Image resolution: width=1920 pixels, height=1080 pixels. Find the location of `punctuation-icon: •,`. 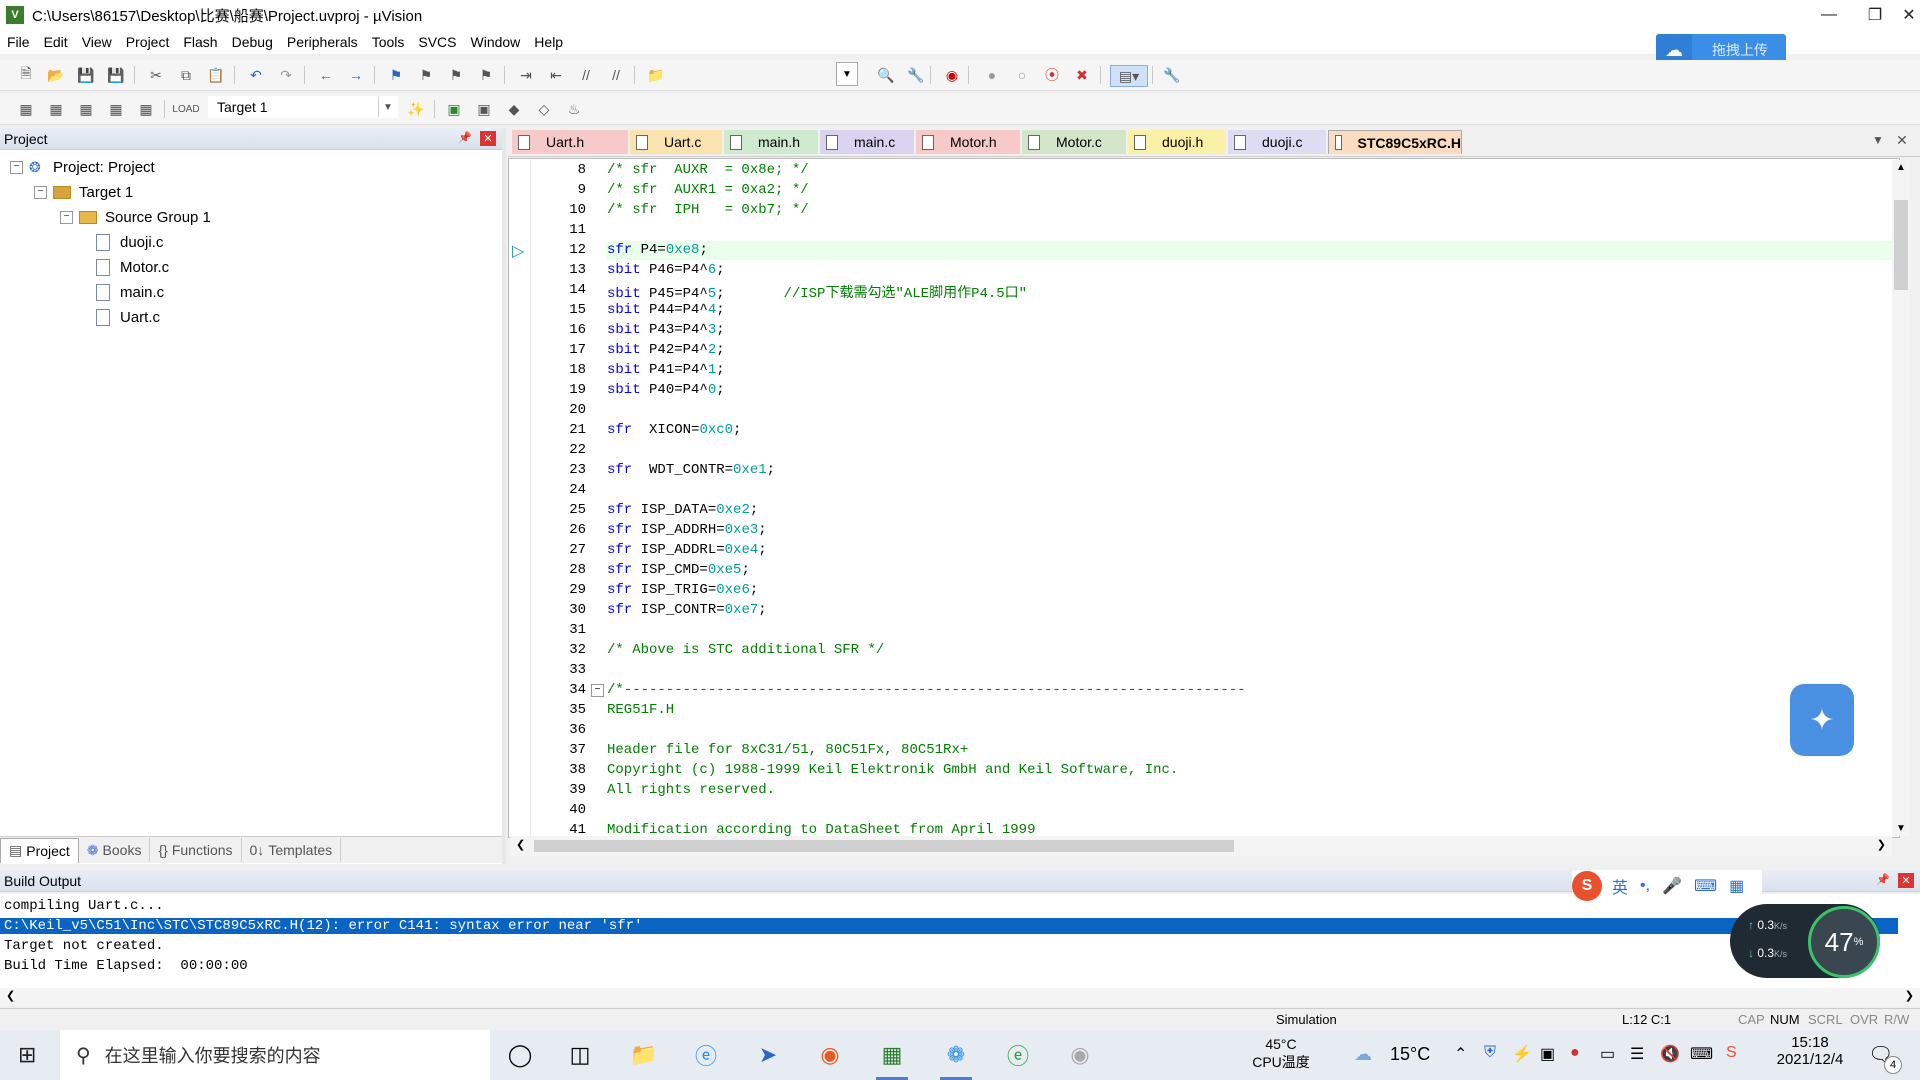

punctuation-icon: •, is located at coordinates (1645, 886).